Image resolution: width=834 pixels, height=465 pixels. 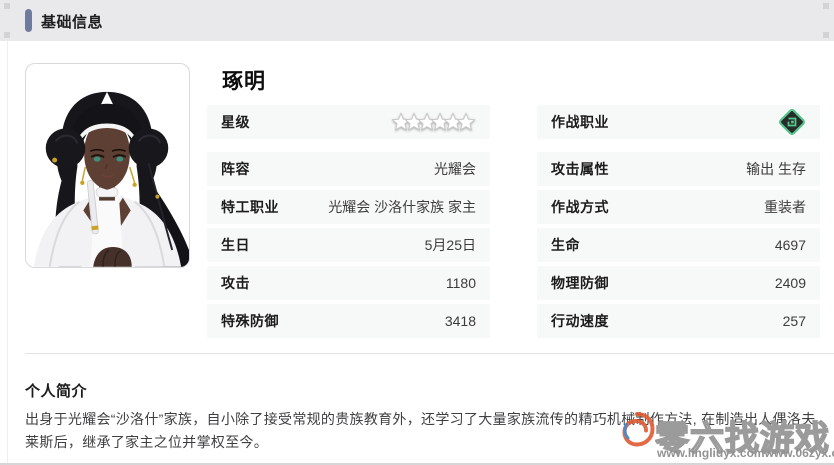 I want to click on action-speed-value: 257, so click(x=794, y=321).